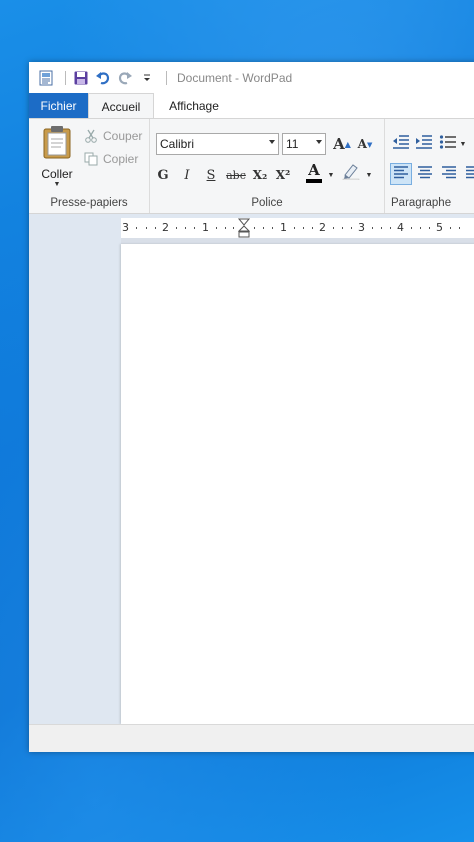 The height and width of the screenshot is (842, 474). I want to click on undo-icon, so click(103, 78).